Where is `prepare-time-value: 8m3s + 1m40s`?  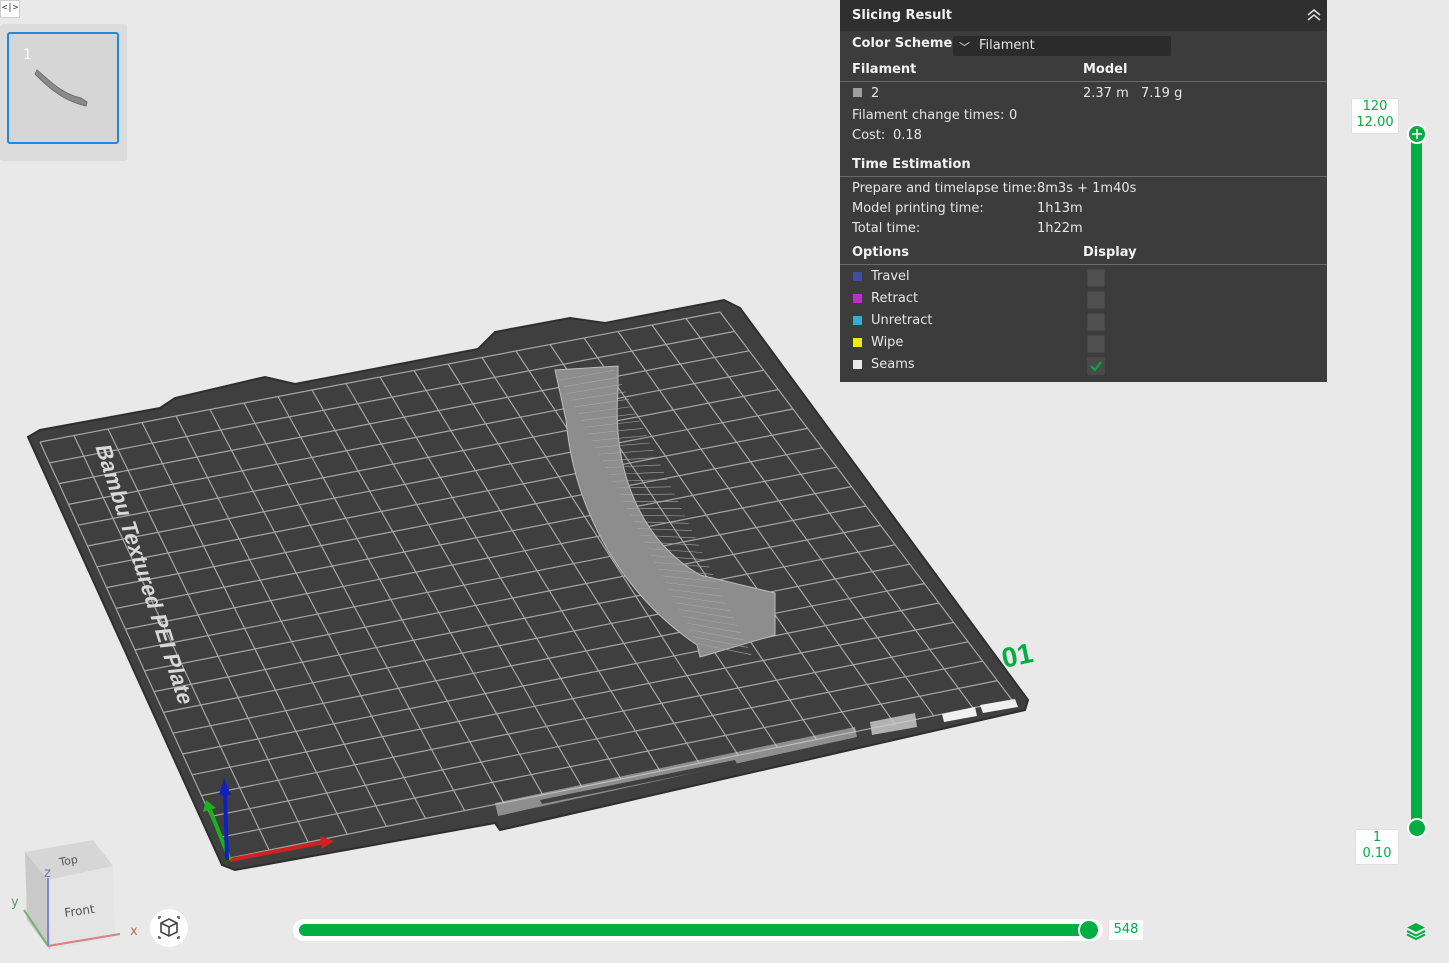 prepare-time-value: 8m3s + 1m40s is located at coordinates (1087, 188).